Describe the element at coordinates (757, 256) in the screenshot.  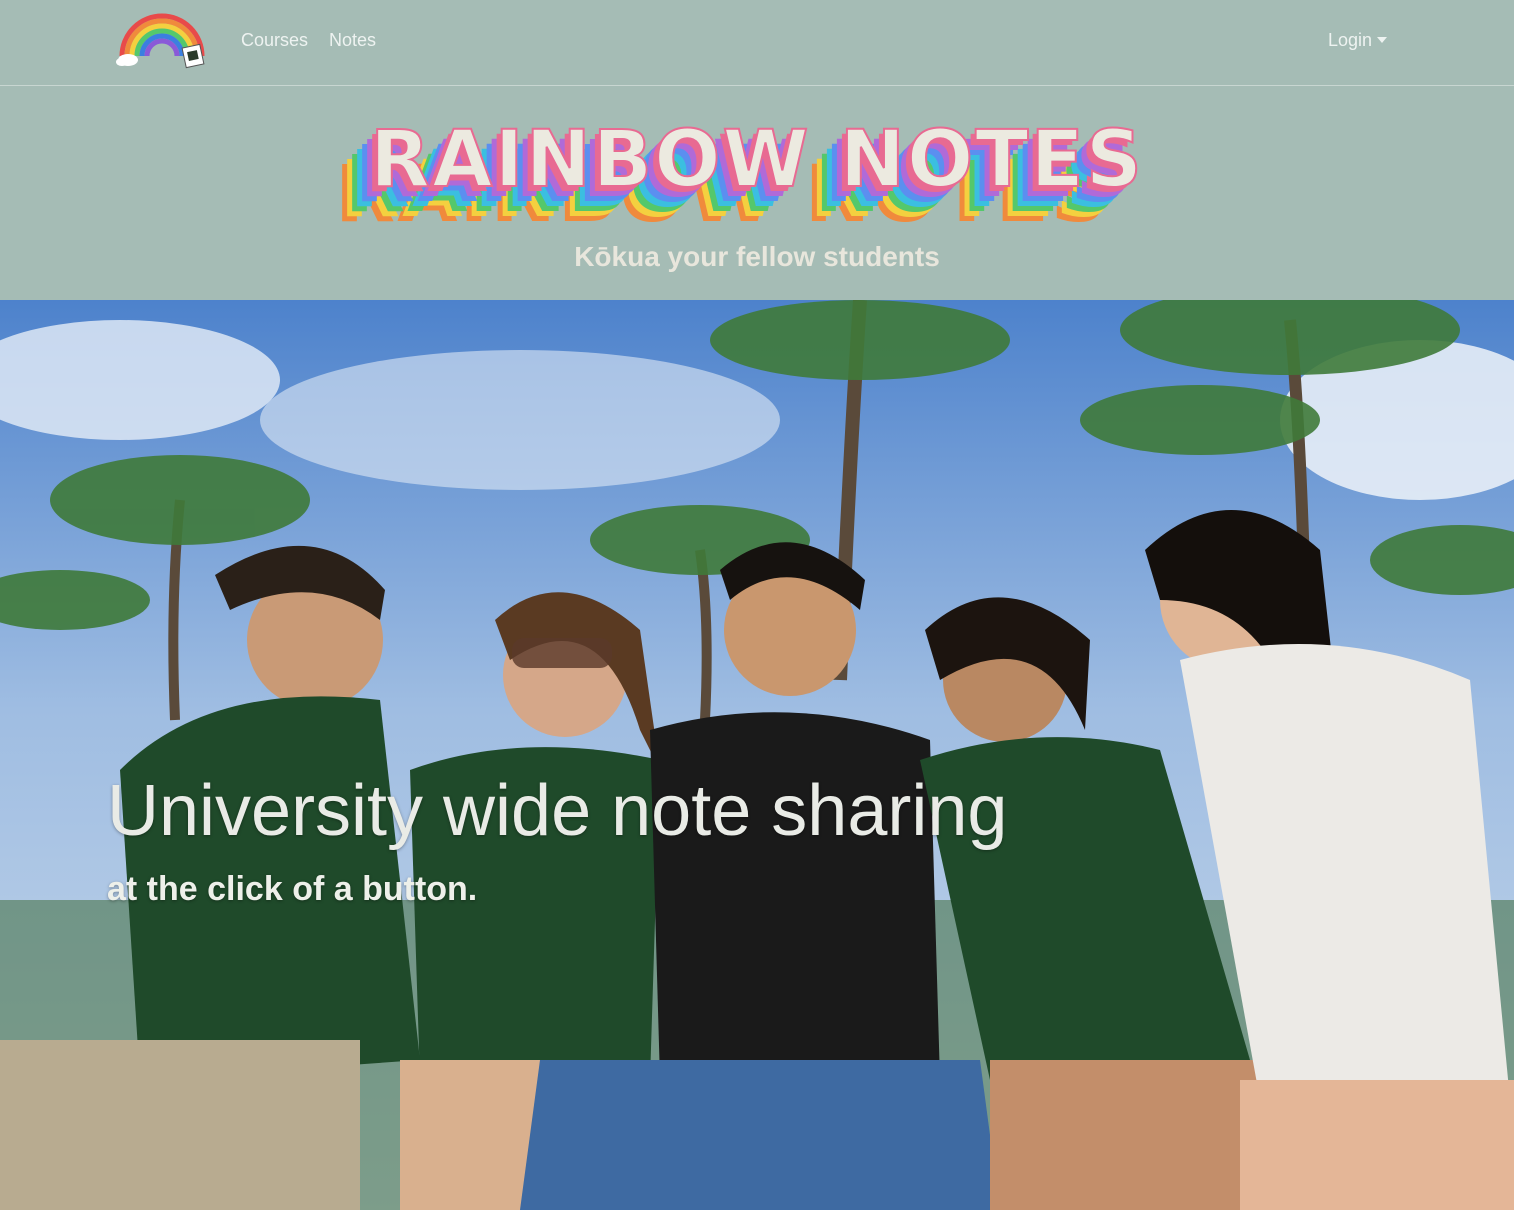
I see `site-tagline: Kōkua your fellow students` at that location.